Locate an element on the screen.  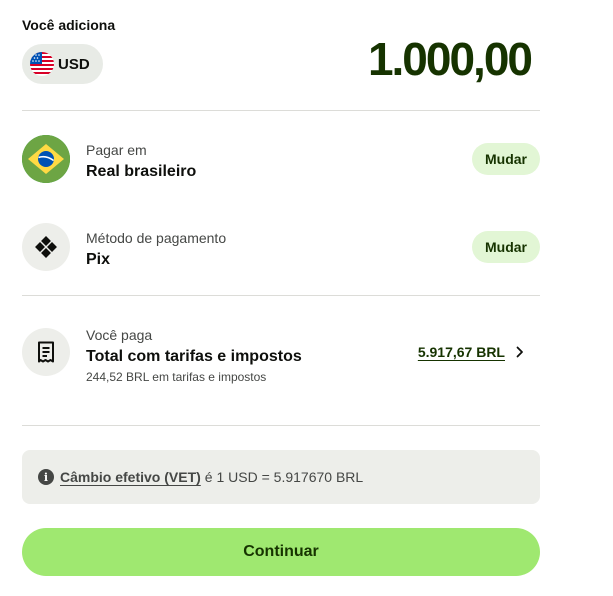
pay-in-label: Pagar em is located at coordinates (116, 150).